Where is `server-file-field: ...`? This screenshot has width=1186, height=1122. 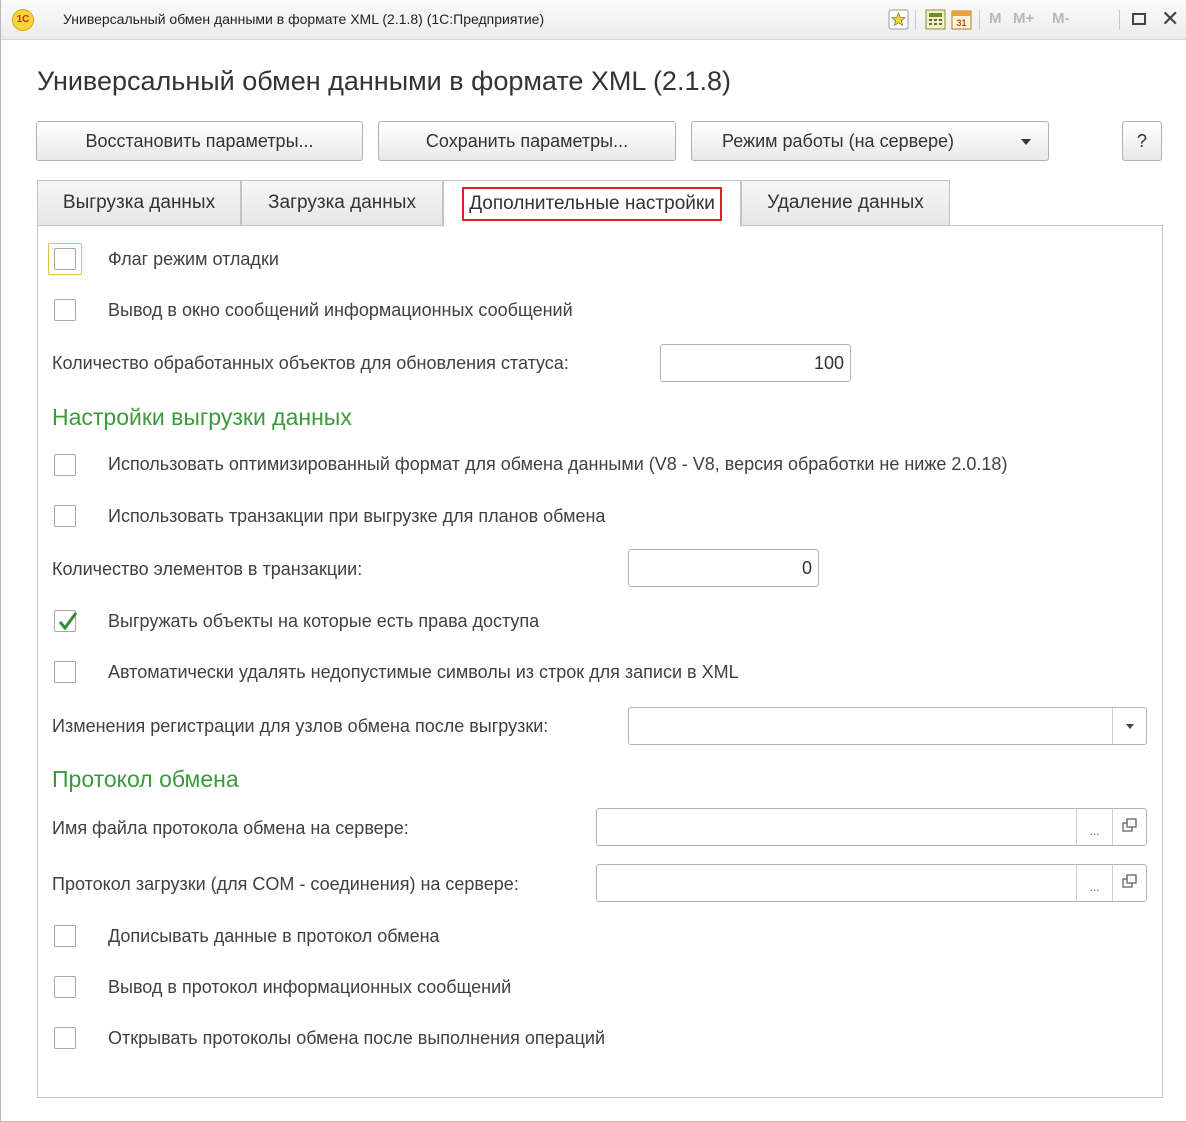
server-file-field: ... is located at coordinates (871, 827).